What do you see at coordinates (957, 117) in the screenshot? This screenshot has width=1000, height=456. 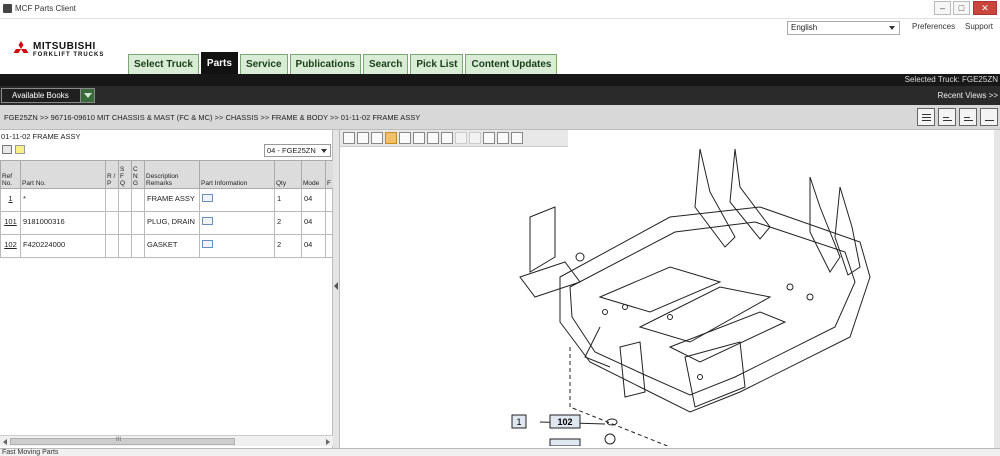 I see `view-toolbar` at bounding box center [957, 117].